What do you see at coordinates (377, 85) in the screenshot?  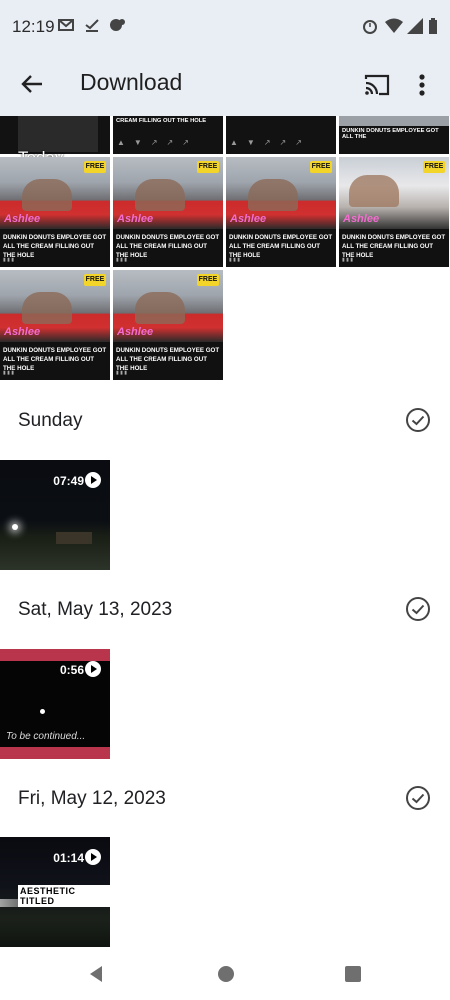 I see `cast-icon` at bounding box center [377, 85].